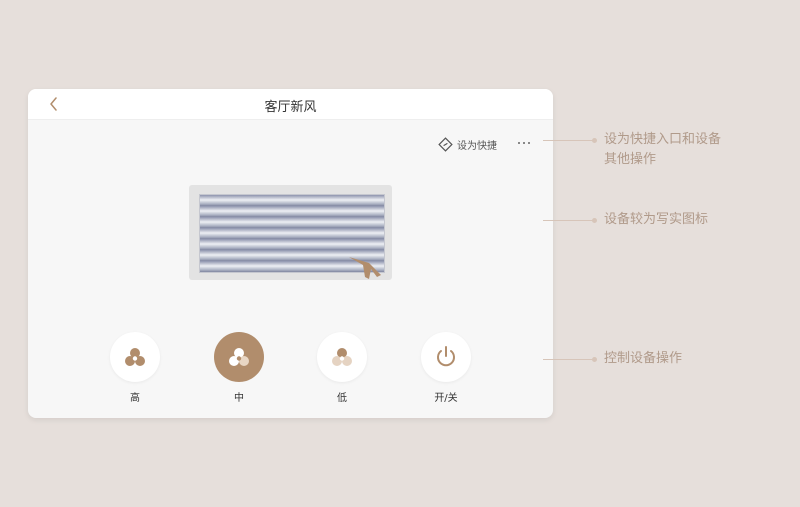 This screenshot has height=507, width=800. I want to click on fan-medium-button, so click(239, 357).